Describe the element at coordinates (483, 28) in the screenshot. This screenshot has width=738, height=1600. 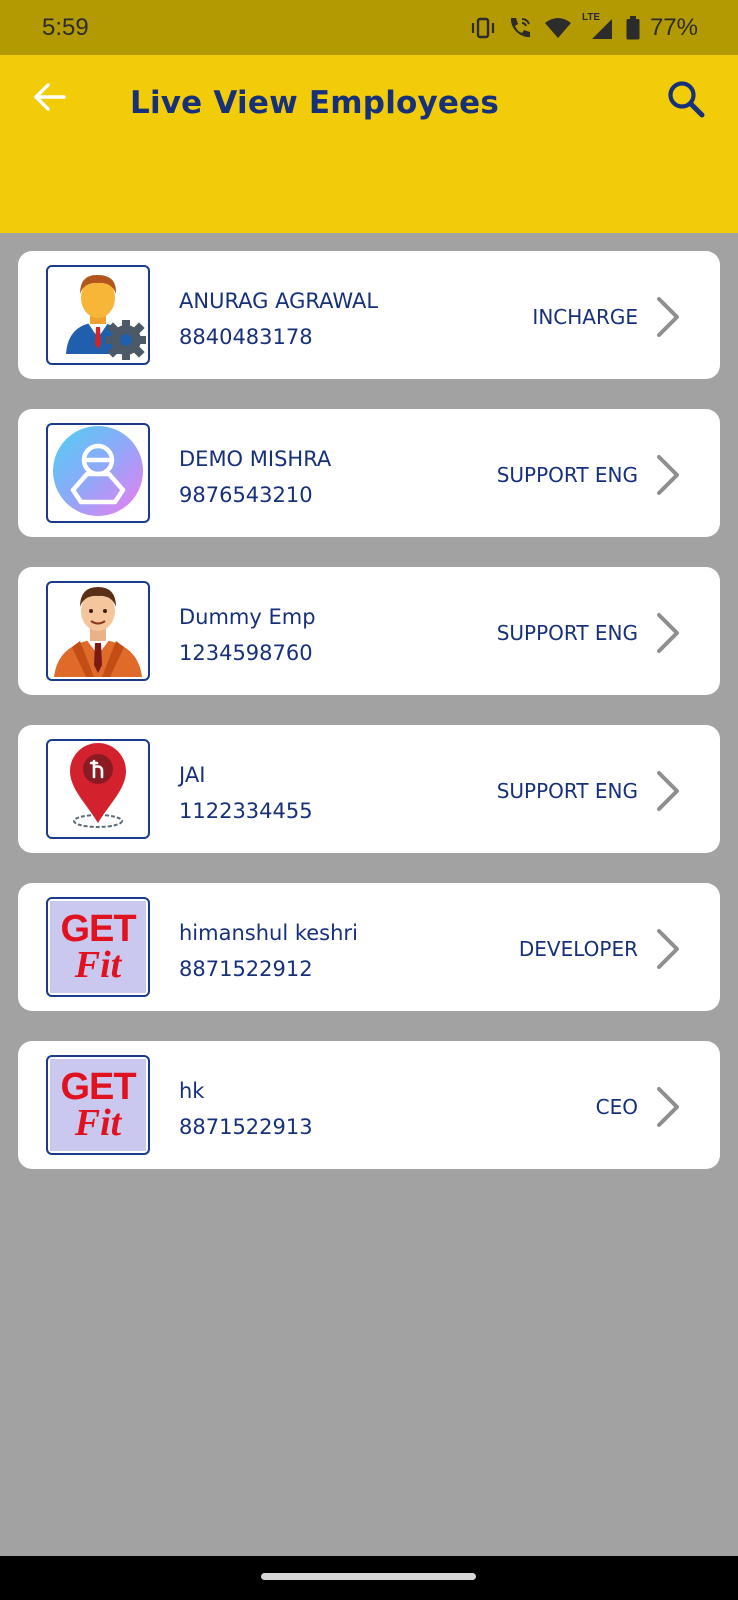
I see `vibrate-icon` at that location.